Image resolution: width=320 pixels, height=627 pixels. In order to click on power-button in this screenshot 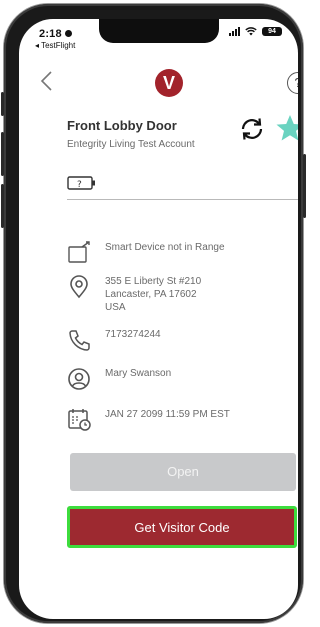, I will do `click(304, 186)`.